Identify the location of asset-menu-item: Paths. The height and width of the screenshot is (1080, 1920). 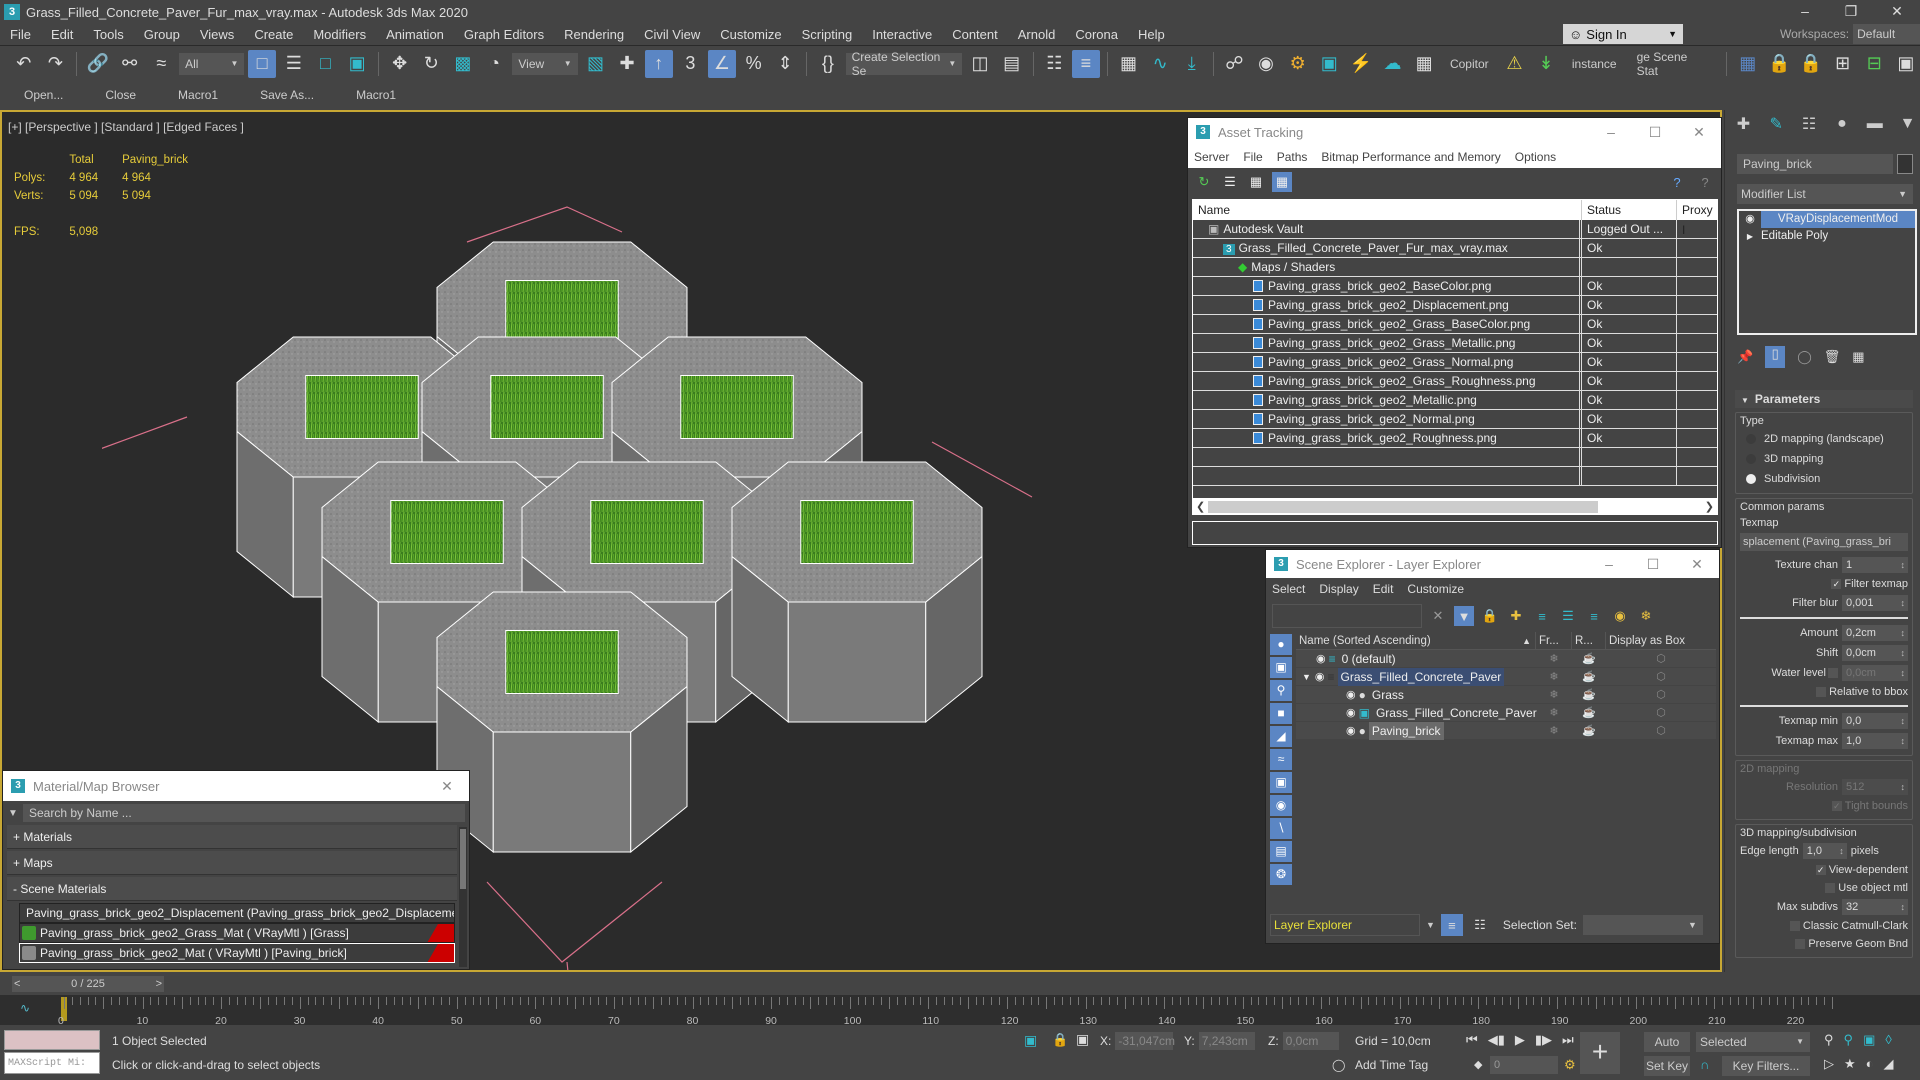
(1292, 157).